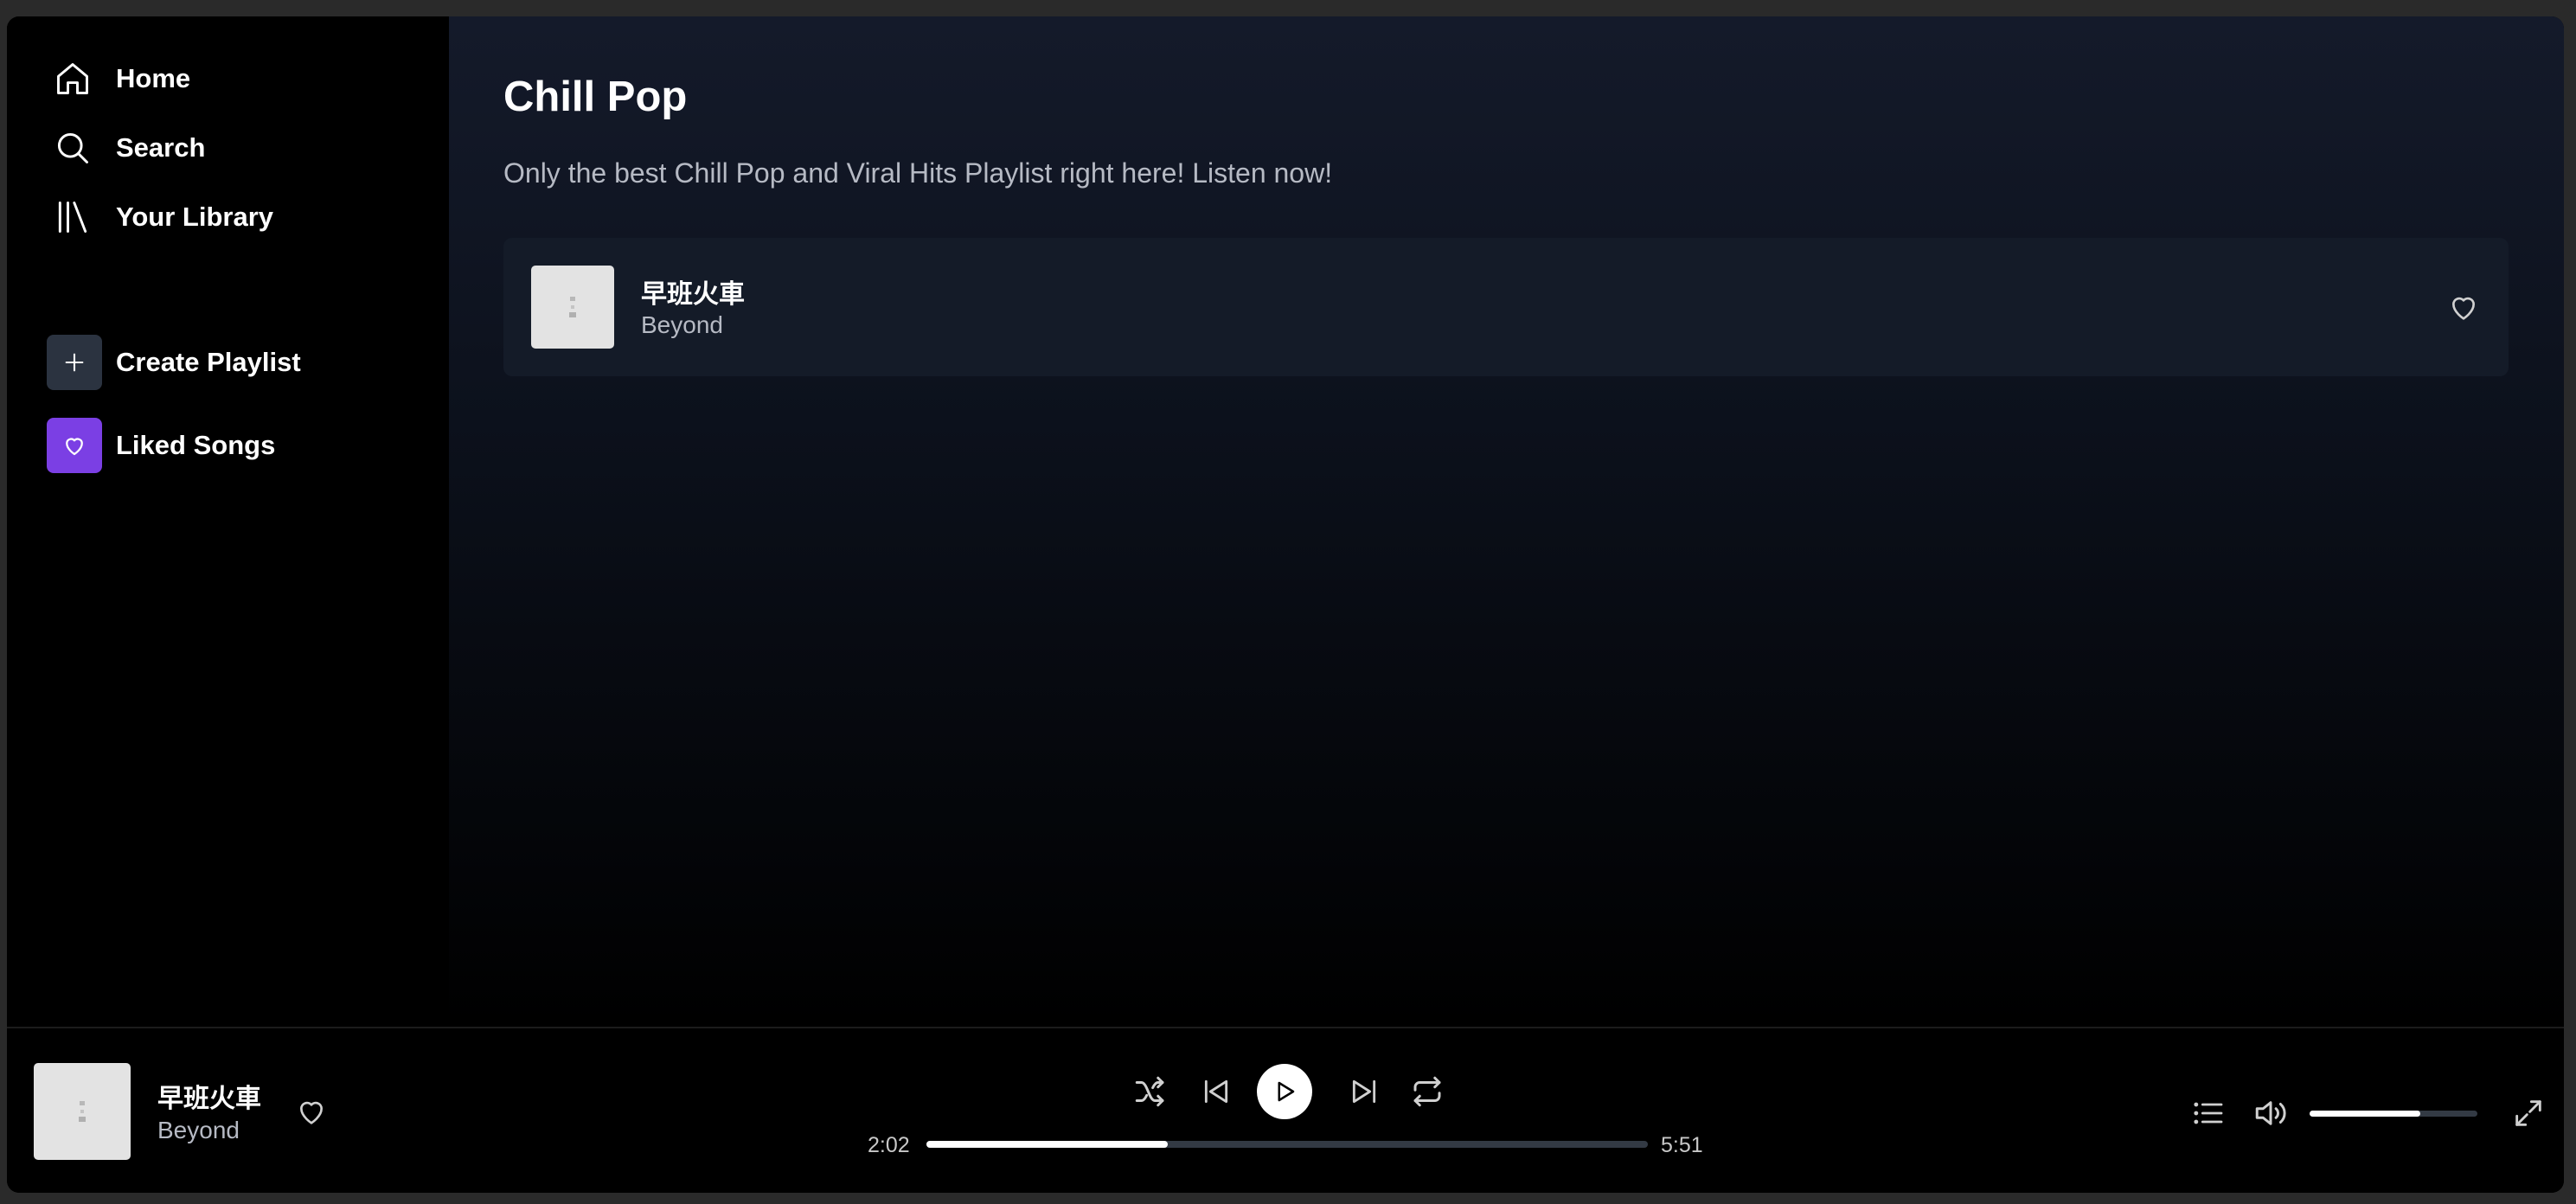 This screenshot has height=1204, width=2576. I want to click on shuffle-button, so click(1150, 1091).